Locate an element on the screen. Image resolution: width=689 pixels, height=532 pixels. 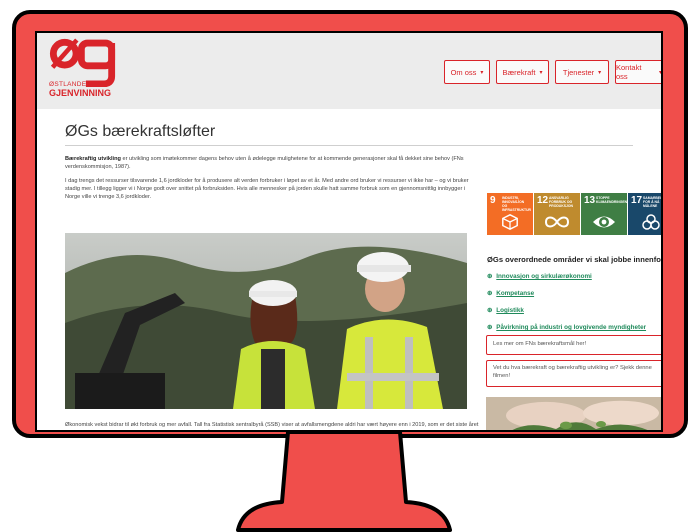
link-kompetanse: ⊕ Kompetanse is located at coordinates (510, 293).